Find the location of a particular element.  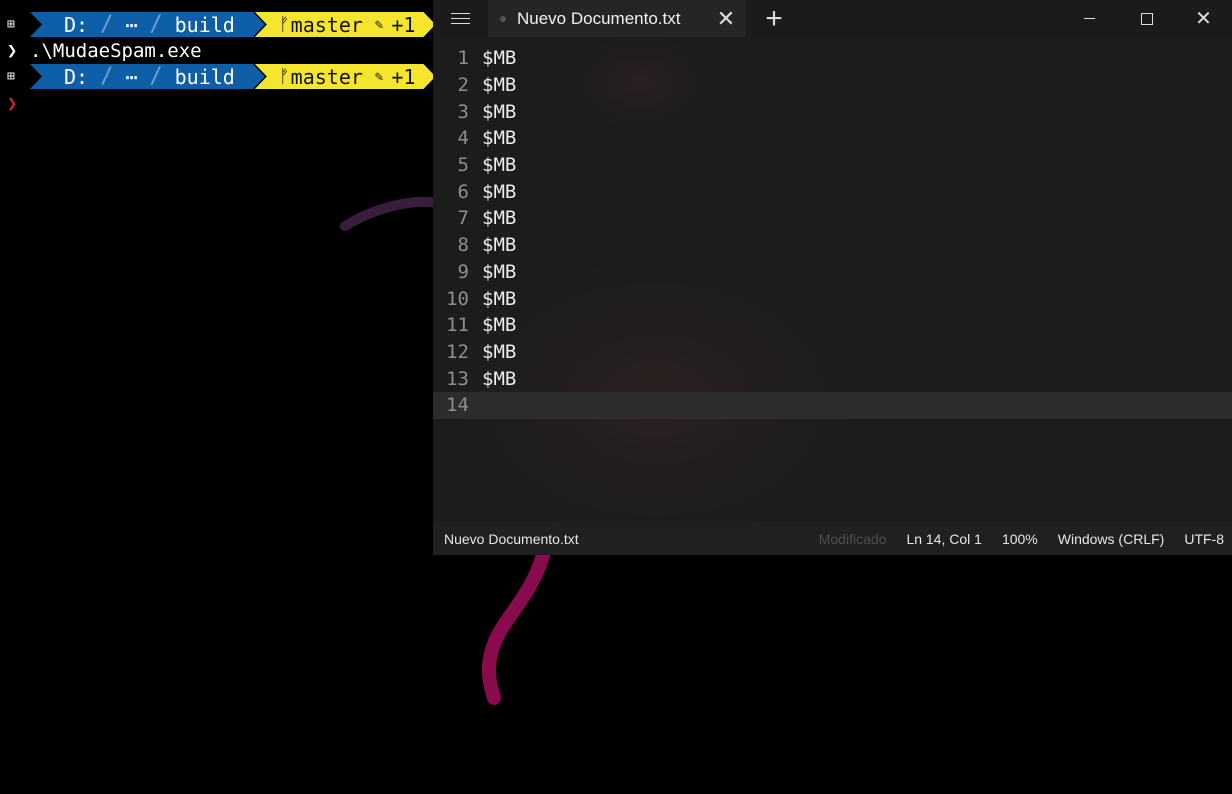

editor-line: 11 $MB is located at coordinates (832, 325).